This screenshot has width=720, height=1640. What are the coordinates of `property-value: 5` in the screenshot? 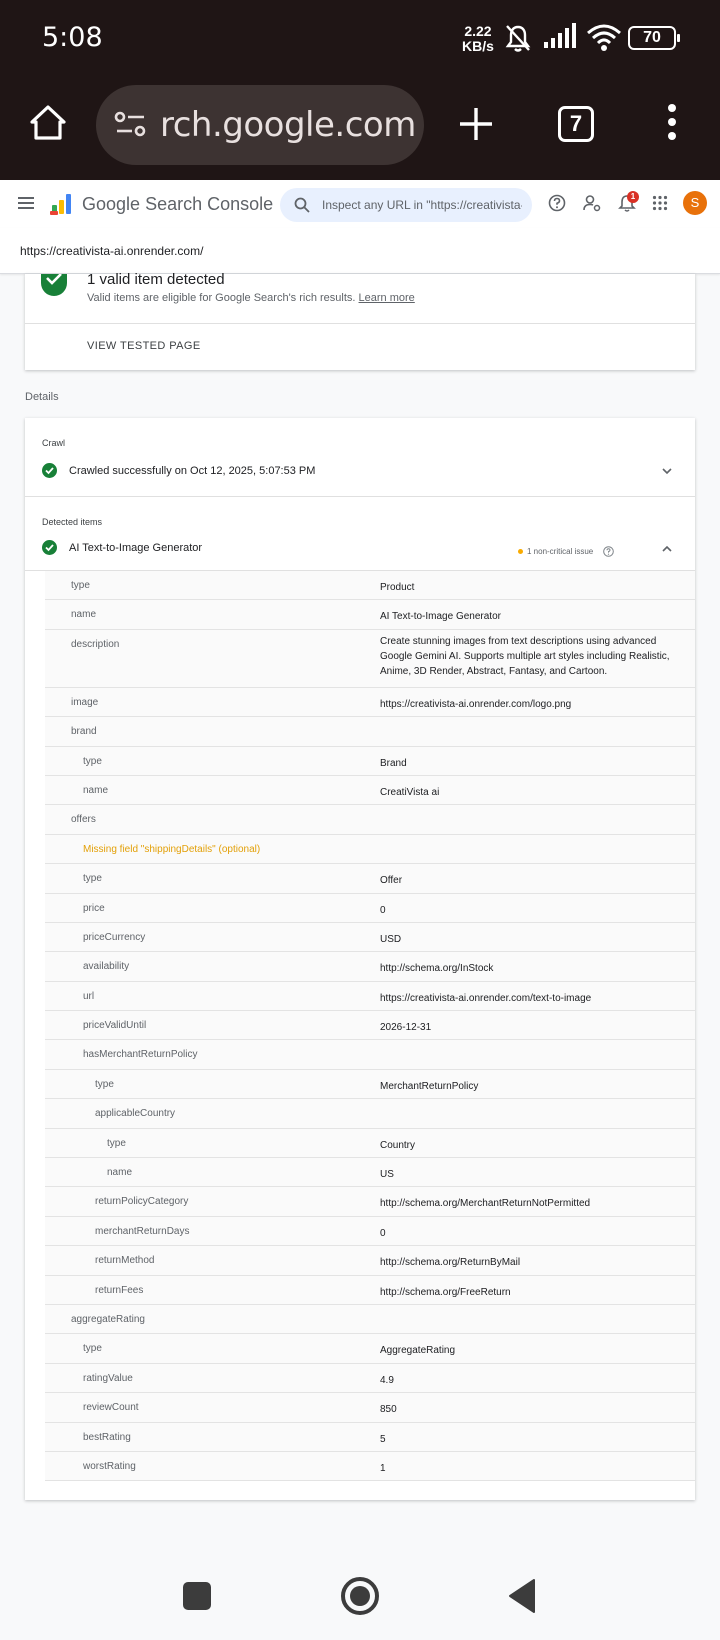 It's located at (383, 1439).